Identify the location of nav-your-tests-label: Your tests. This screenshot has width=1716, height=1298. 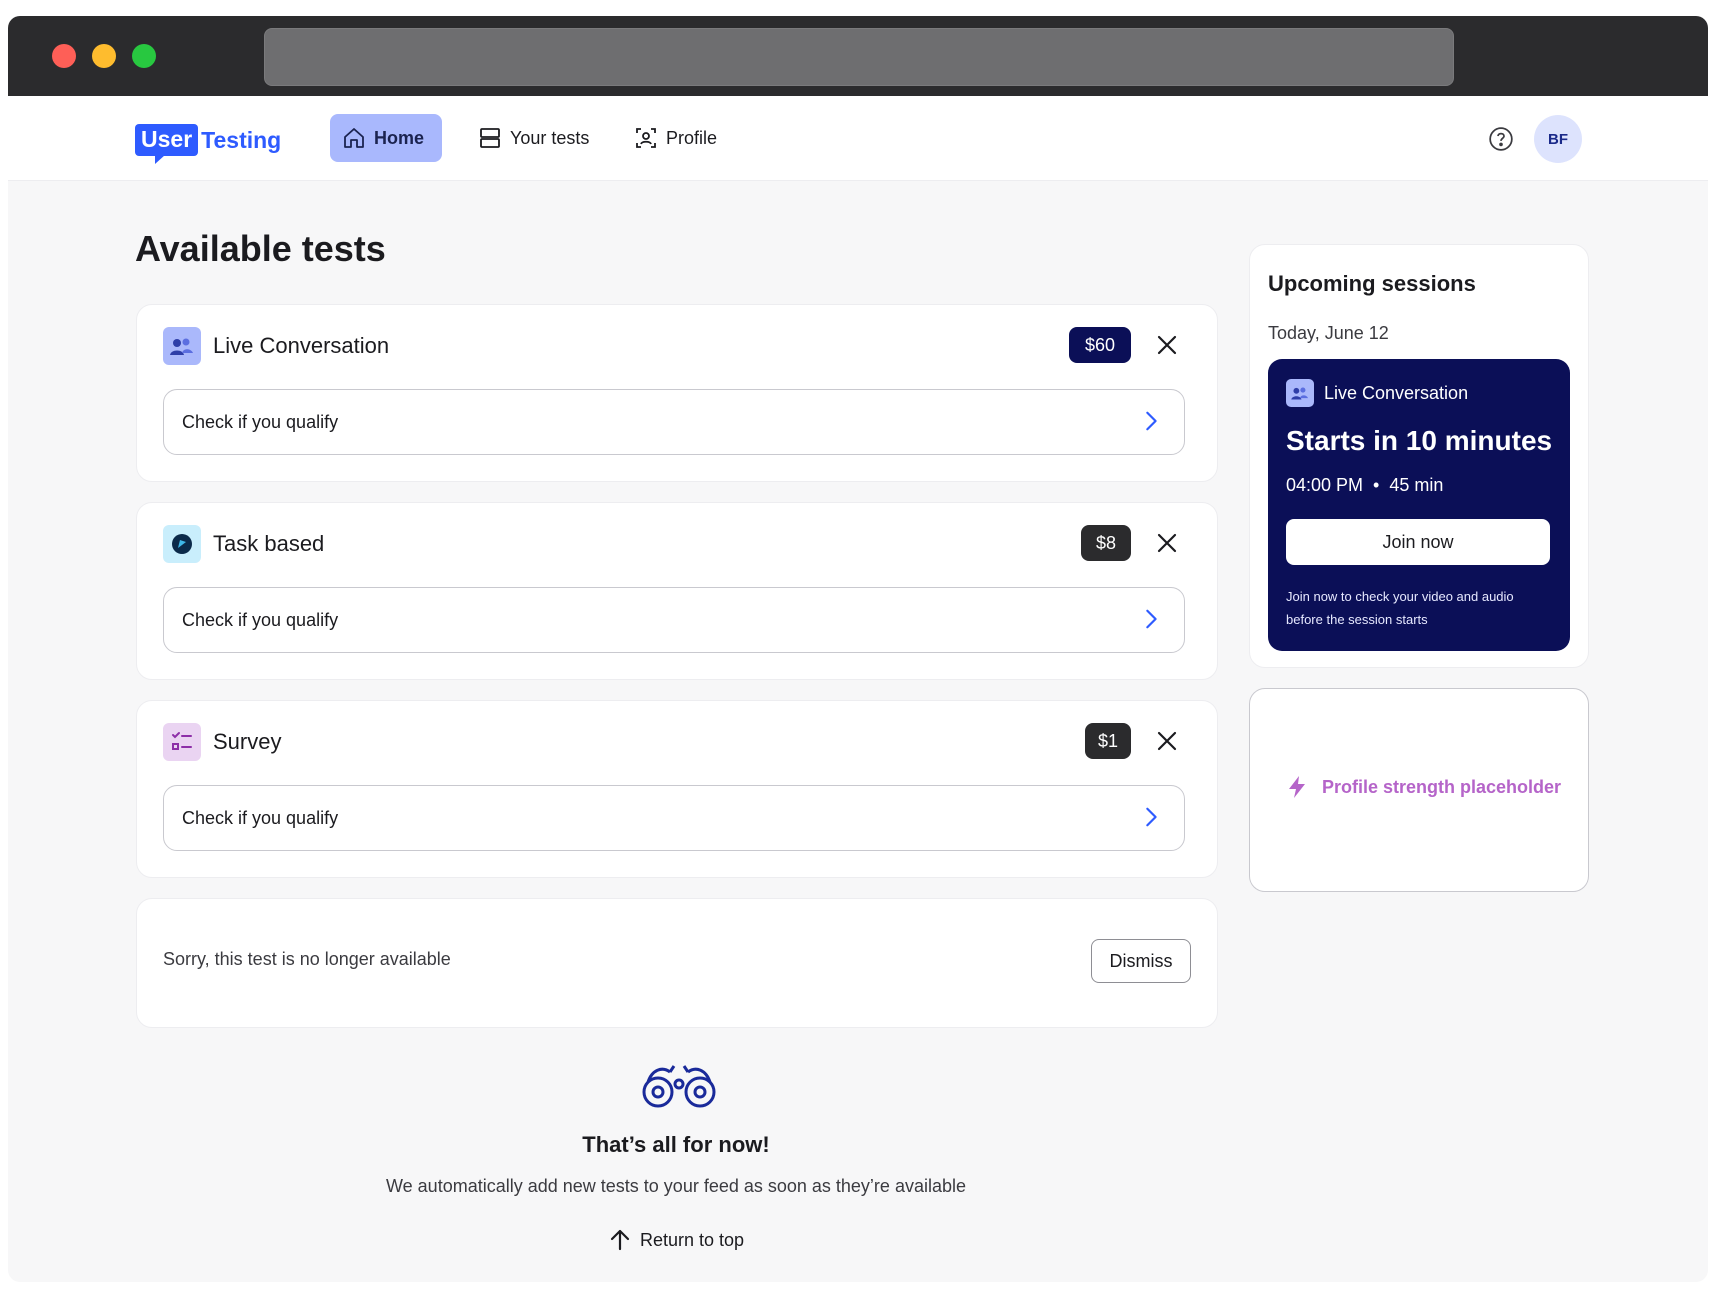
(550, 137).